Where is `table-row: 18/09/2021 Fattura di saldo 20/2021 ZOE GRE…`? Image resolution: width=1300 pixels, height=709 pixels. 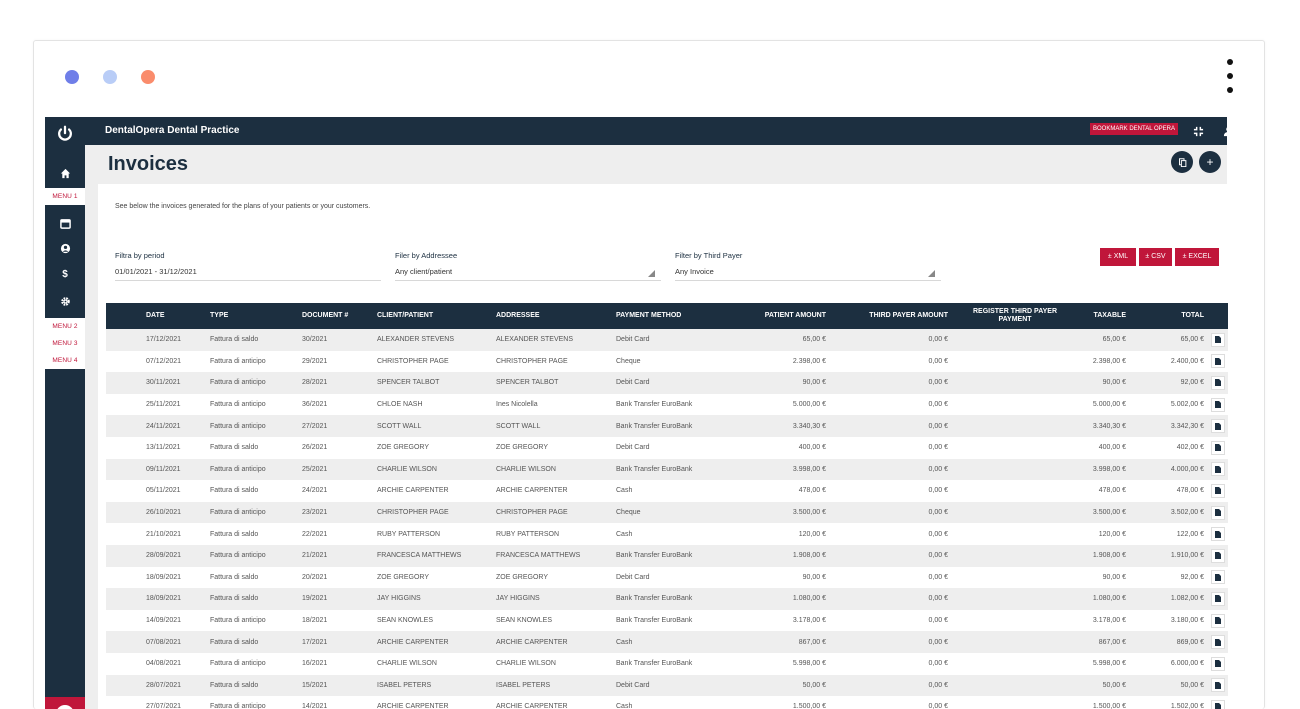
table-row: 18/09/2021 Fattura di saldo 20/2021 ZOE GRE… is located at coordinates (667, 577).